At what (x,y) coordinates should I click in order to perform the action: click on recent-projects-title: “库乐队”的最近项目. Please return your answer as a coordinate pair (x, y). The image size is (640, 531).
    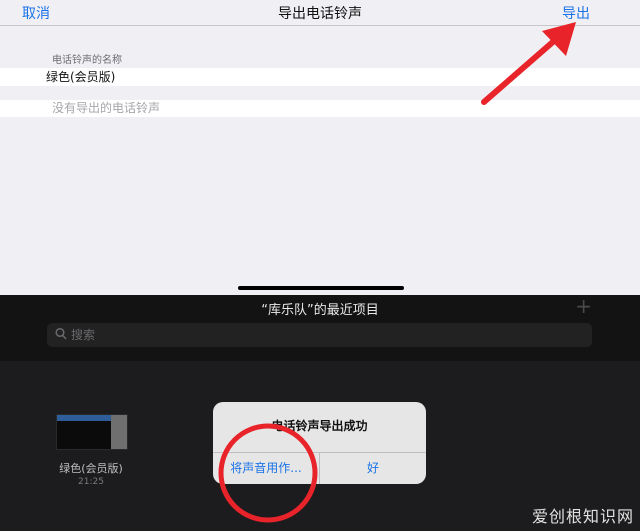
    Looking at the image, I should click on (320, 310).